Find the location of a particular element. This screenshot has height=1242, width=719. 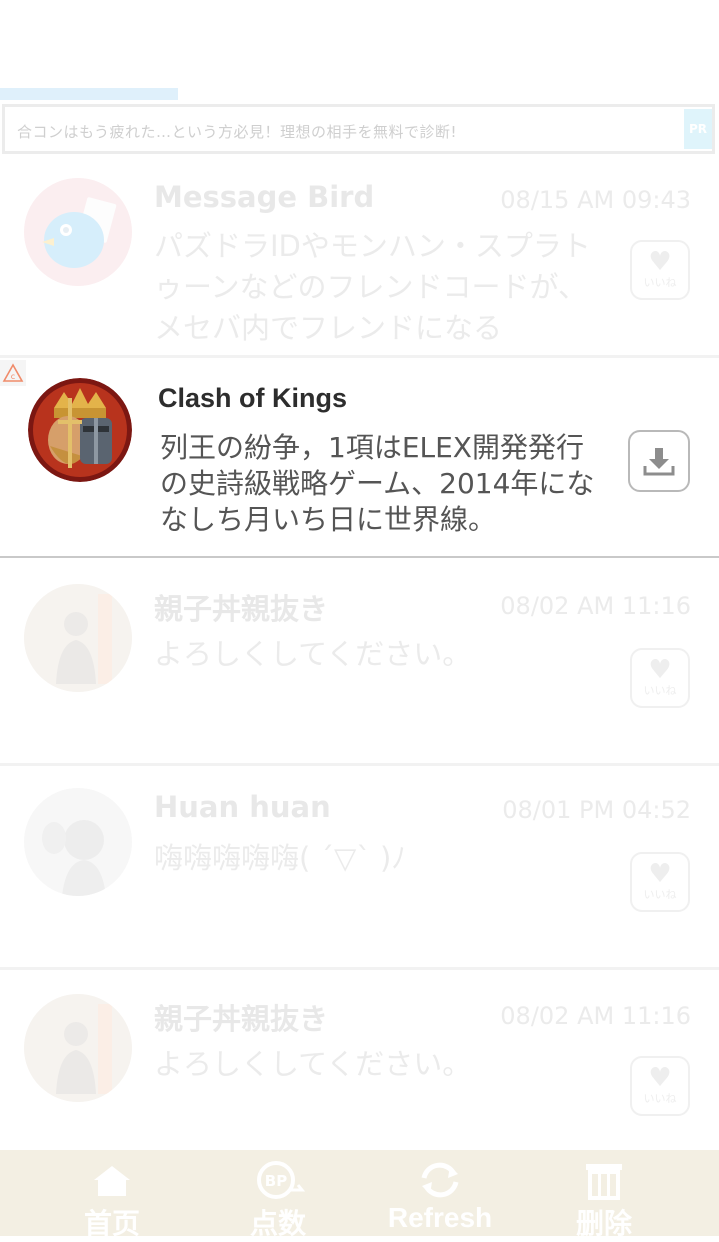

tab-refresh: Refresh is located at coordinates (440, 1193).